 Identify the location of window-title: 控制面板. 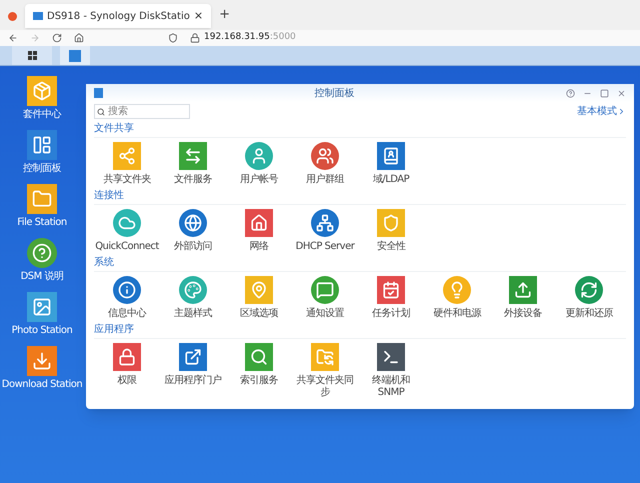
(335, 93).